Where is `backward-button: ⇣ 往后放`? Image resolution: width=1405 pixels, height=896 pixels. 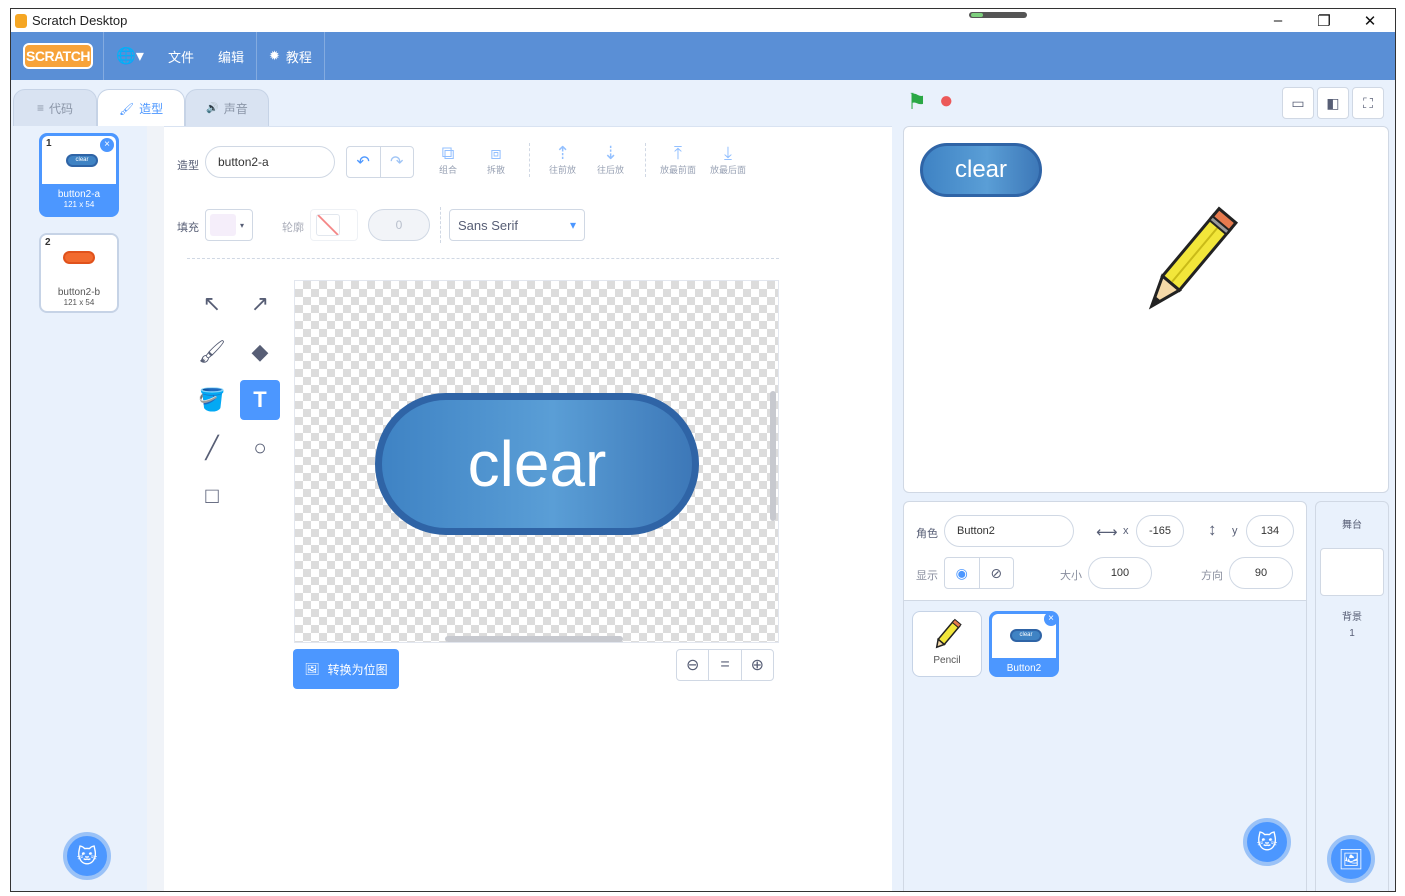
backward-button: ⇣ 往后放 is located at coordinates (610, 159).